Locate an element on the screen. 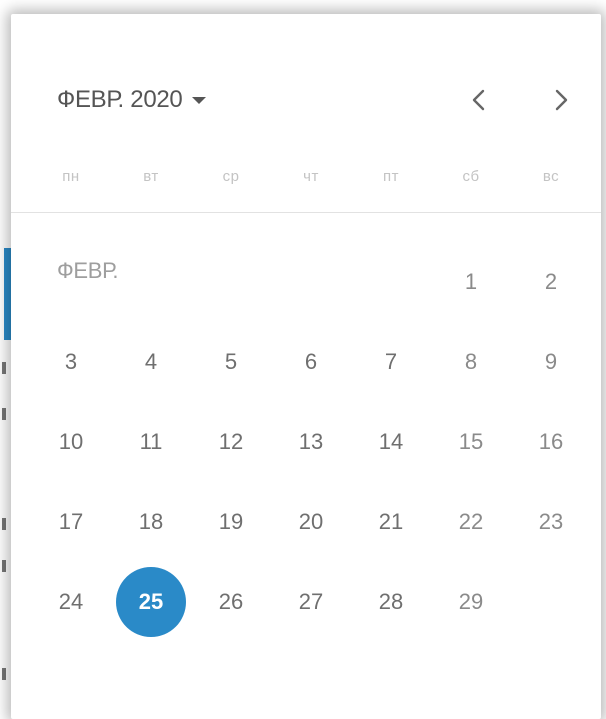  day-number: 6 is located at coordinates (311, 361).